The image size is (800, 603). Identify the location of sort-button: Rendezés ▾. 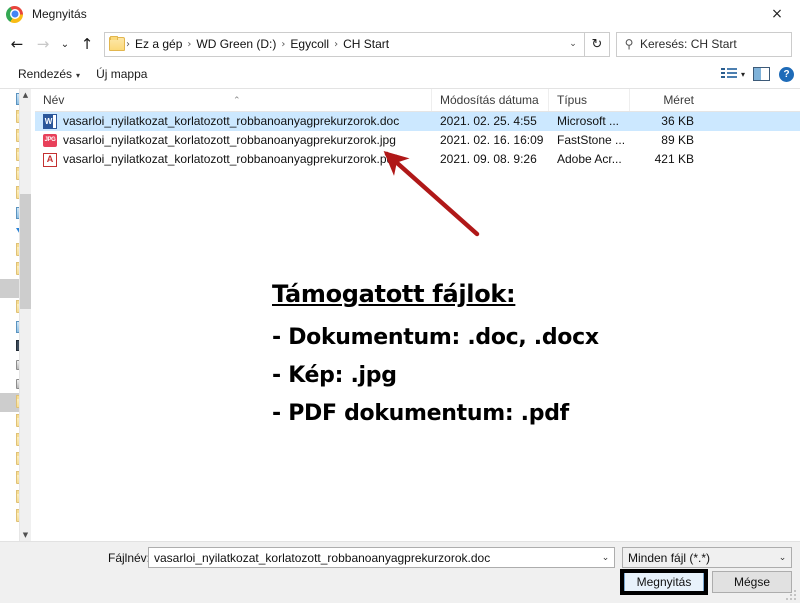
(49, 74).